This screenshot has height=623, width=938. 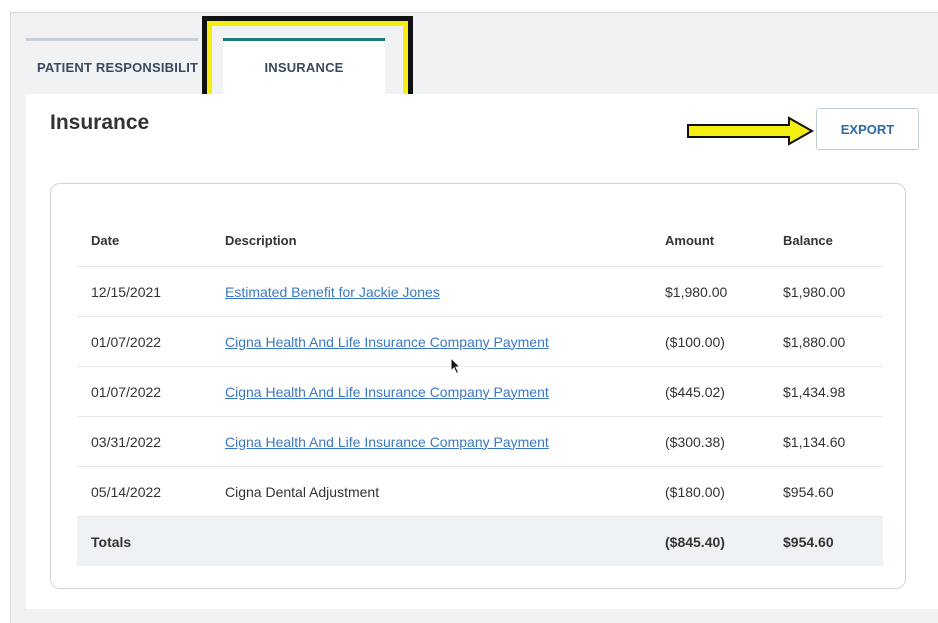 I want to click on row-date: 05/14/2022, so click(x=126, y=491).